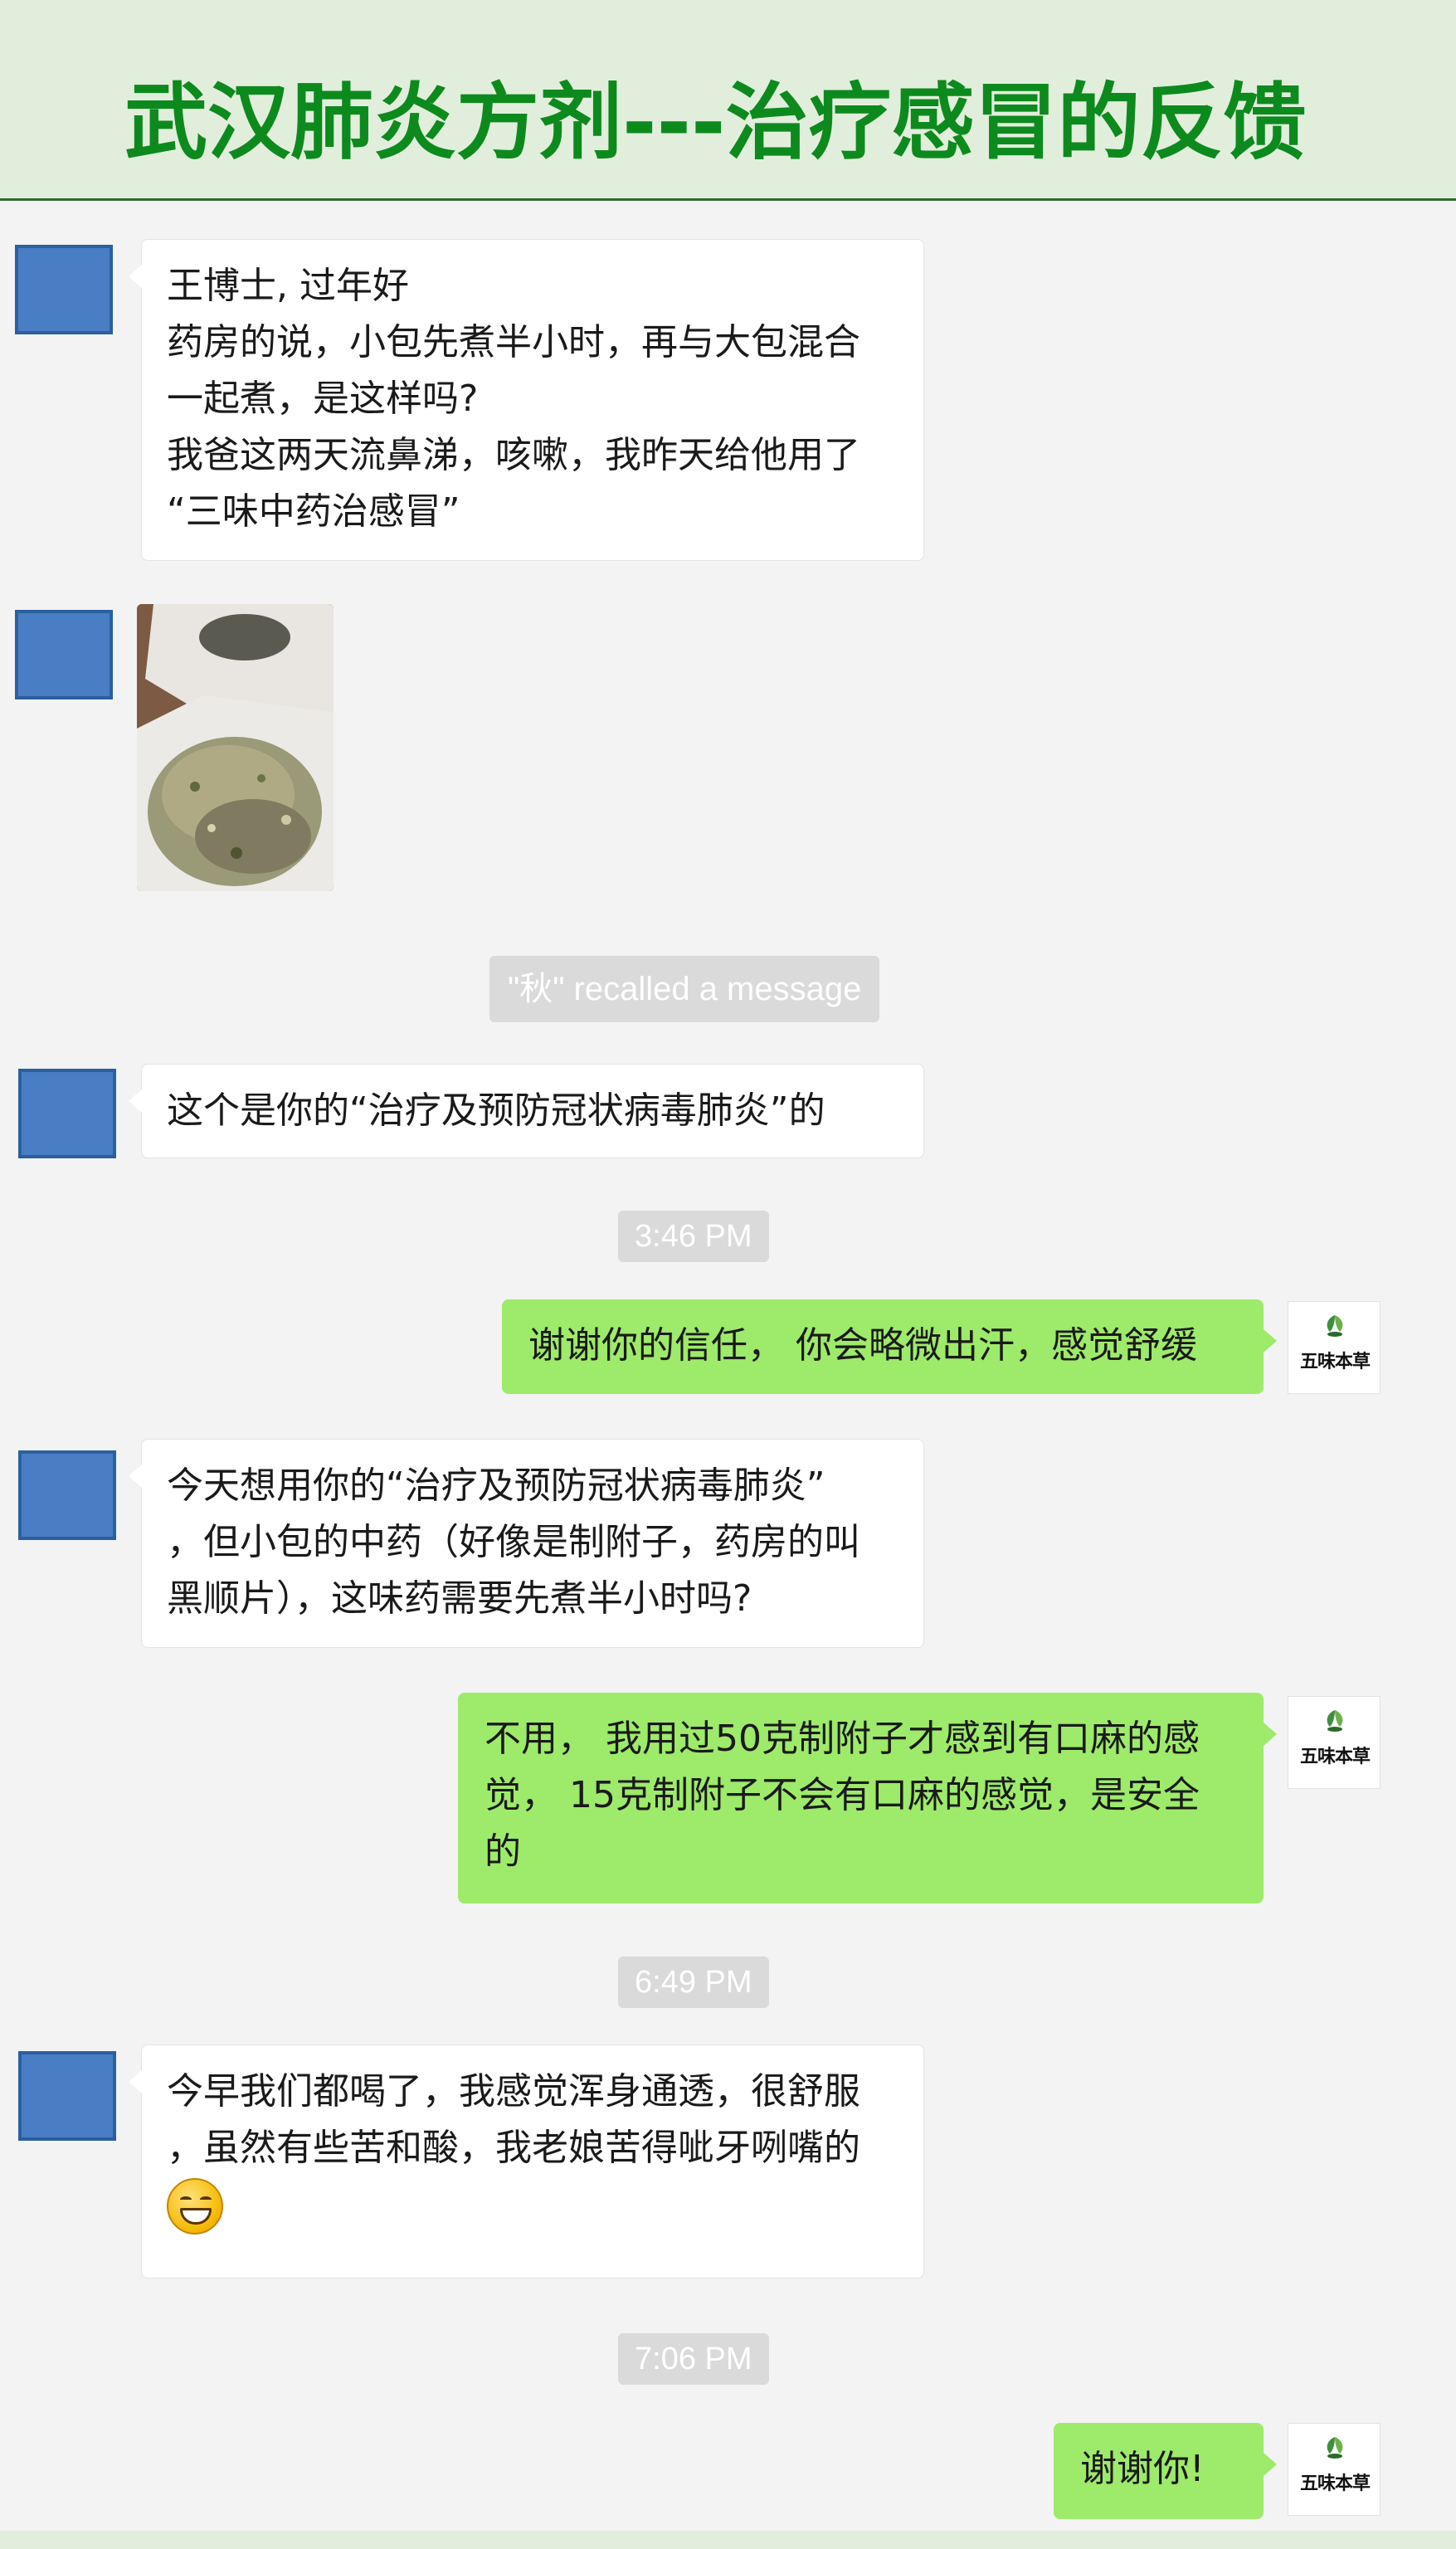  I want to click on message-line: 我爸这两天流鼻涕，咳嗽，我昨天给他用了, so click(513, 455).